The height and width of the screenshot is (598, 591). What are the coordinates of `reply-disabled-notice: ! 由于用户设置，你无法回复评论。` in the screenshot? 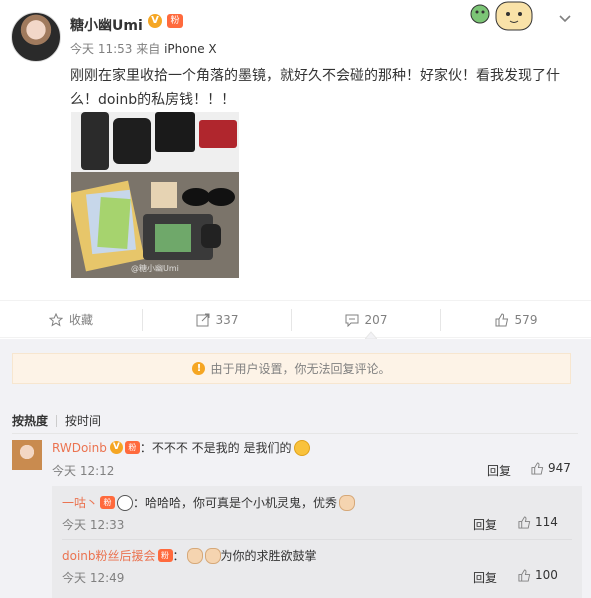 It's located at (291, 368).